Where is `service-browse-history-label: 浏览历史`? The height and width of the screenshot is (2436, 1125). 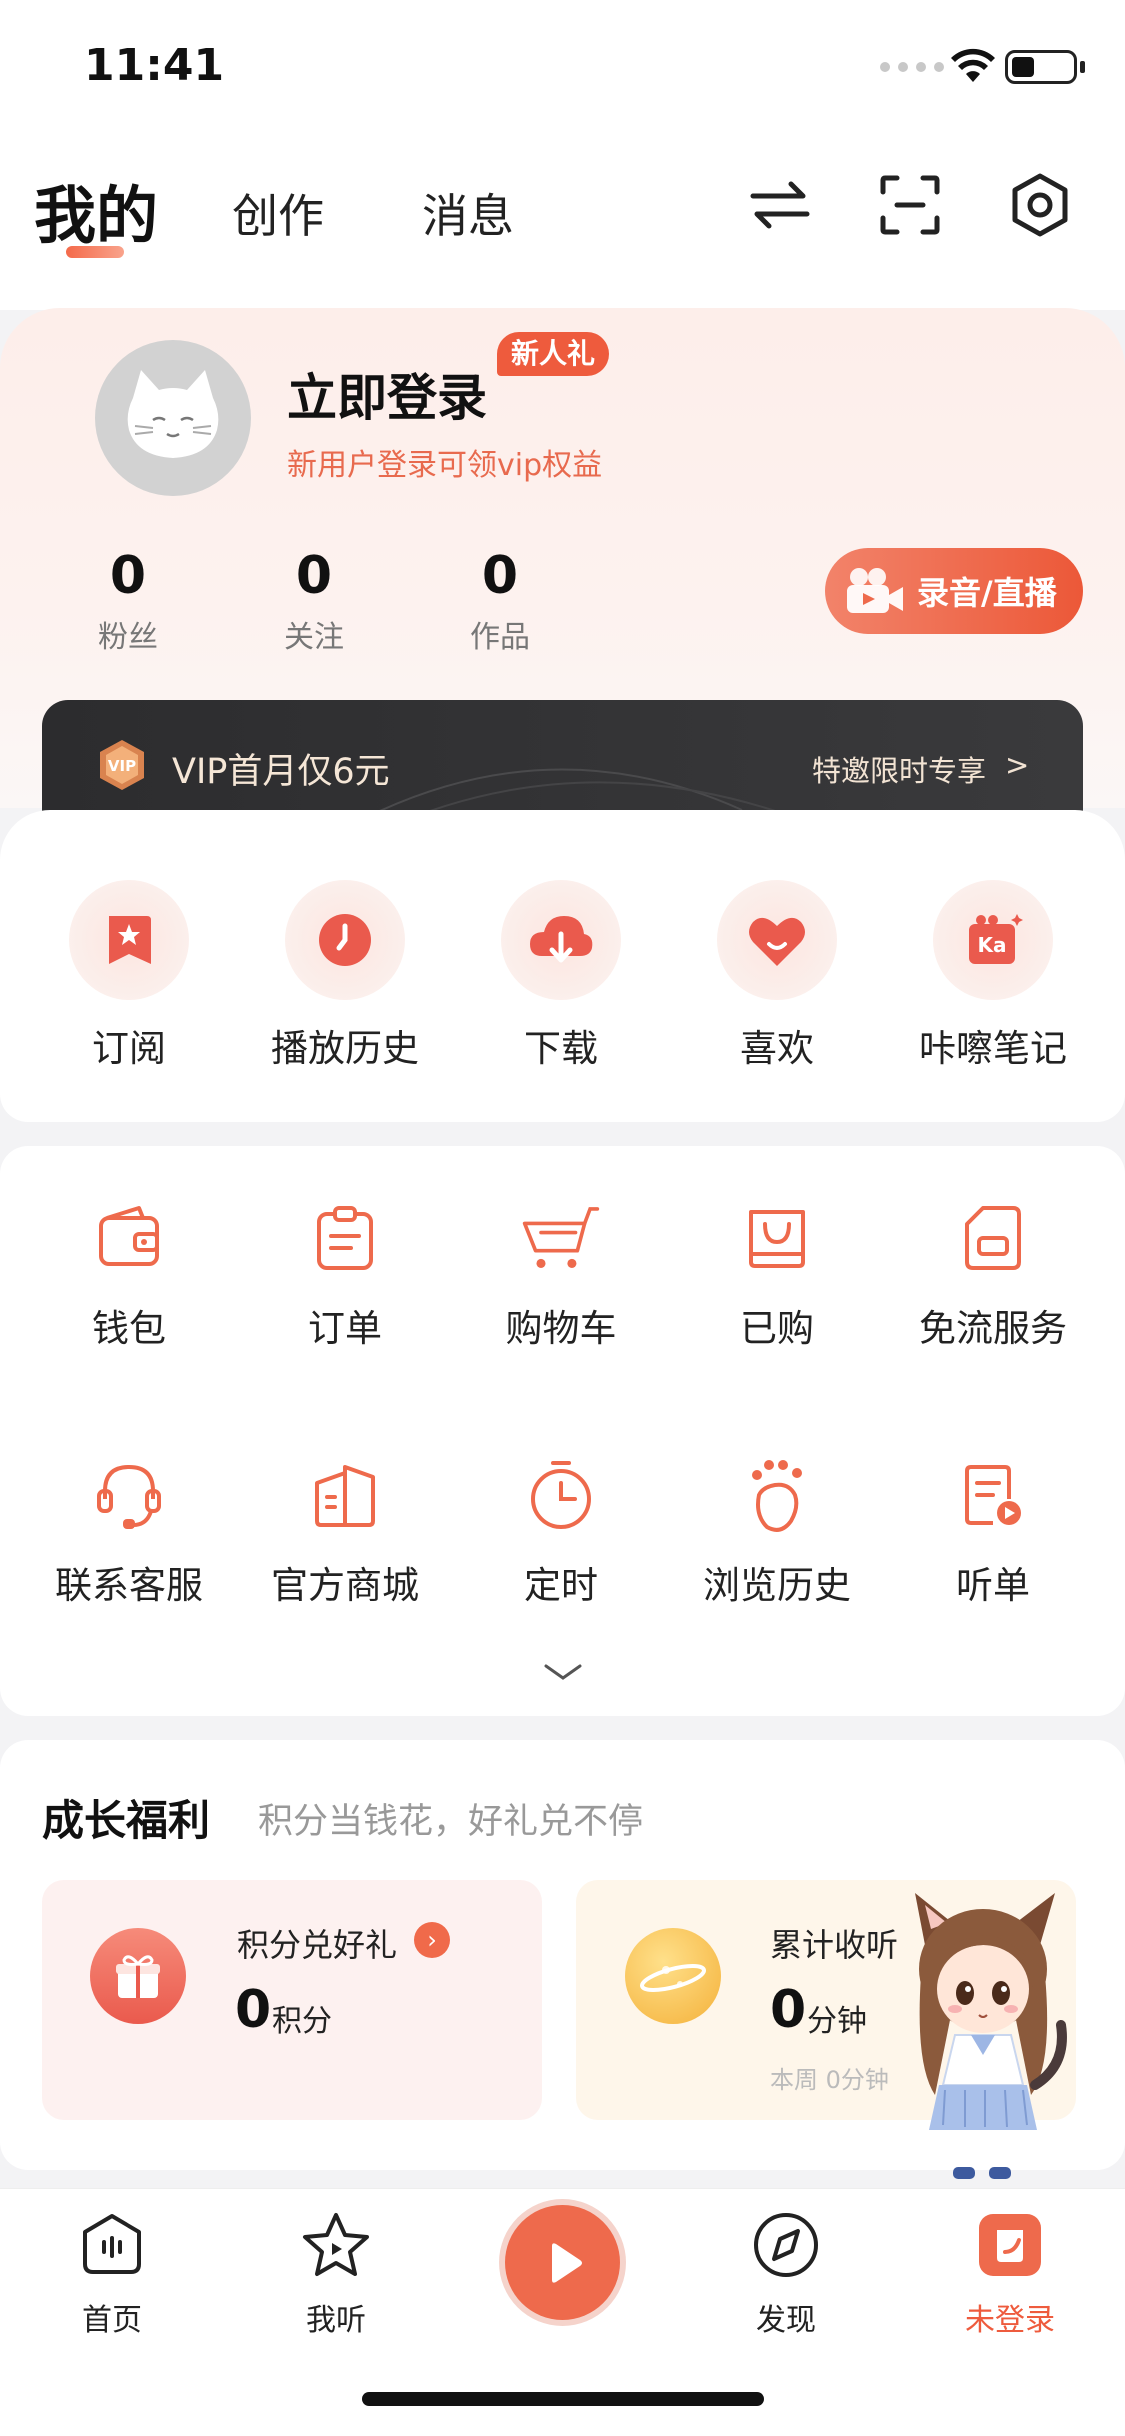
service-browse-history-label: 浏览历史 is located at coordinates (777, 1585).